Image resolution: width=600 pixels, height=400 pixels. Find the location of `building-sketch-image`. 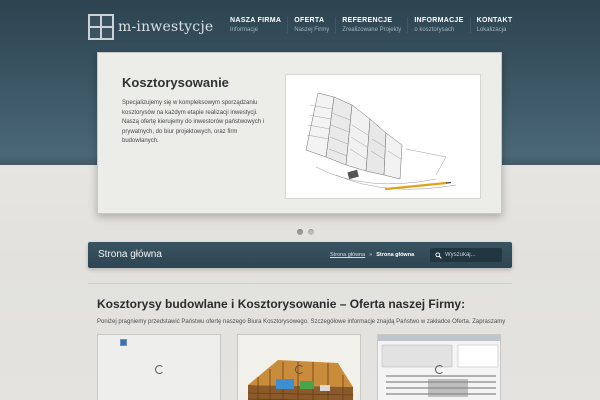

building-sketch-image is located at coordinates (383, 136).